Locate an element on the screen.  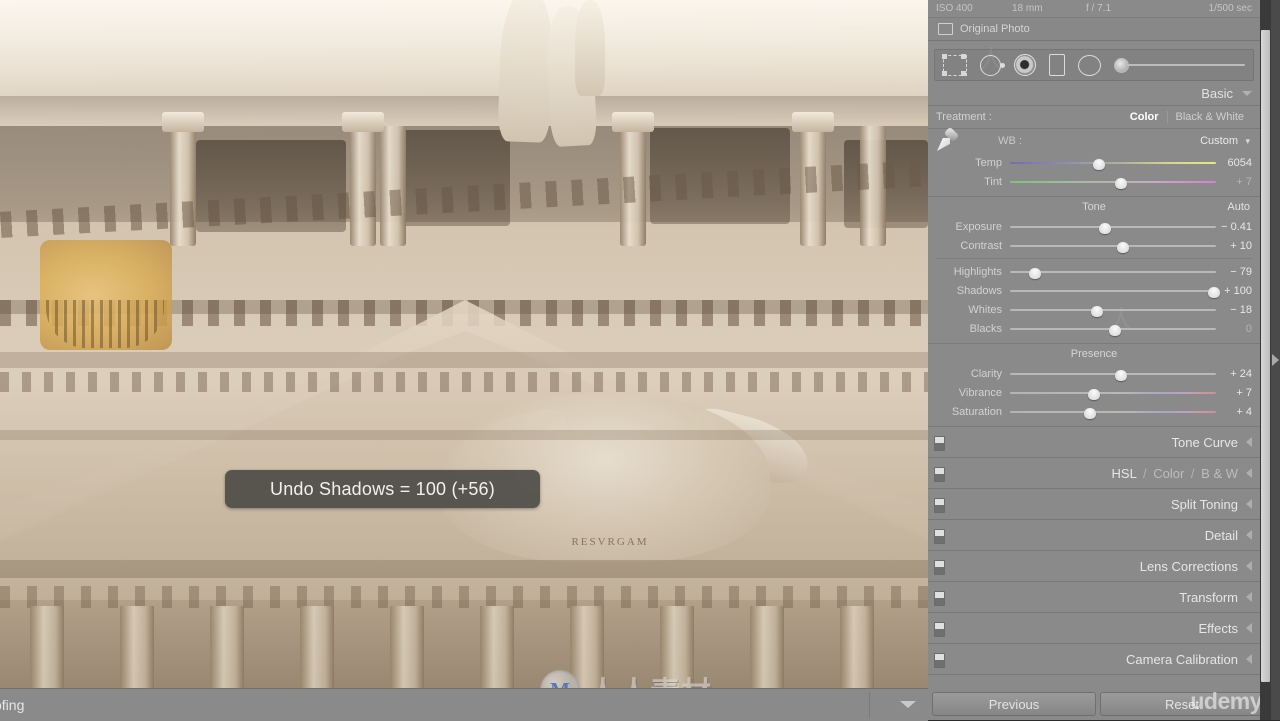
treatment-option-color: Color is located at coordinates (1144, 117).